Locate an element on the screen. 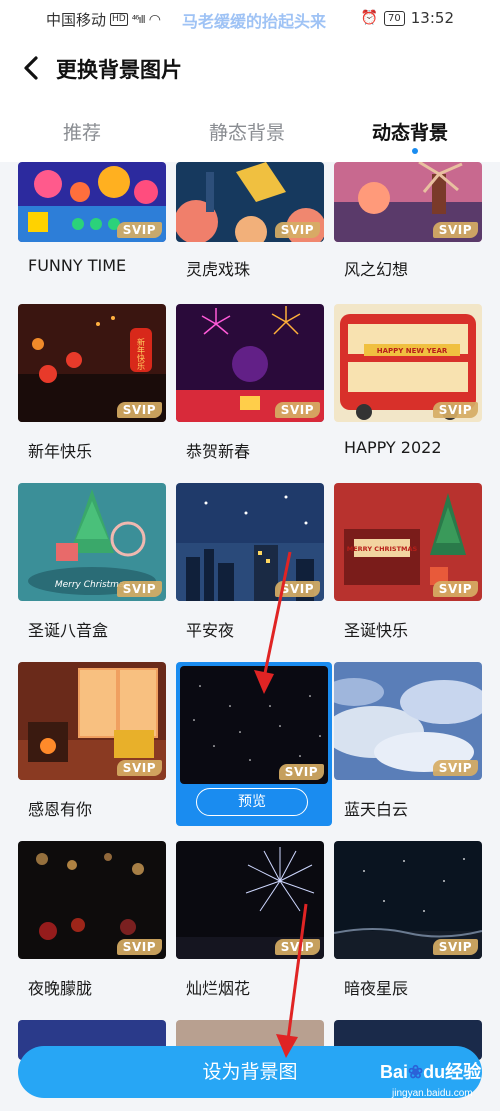 The width and height of the screenshot is (500, 1111). clock: 13:52 is located at coordinates (432, 18).